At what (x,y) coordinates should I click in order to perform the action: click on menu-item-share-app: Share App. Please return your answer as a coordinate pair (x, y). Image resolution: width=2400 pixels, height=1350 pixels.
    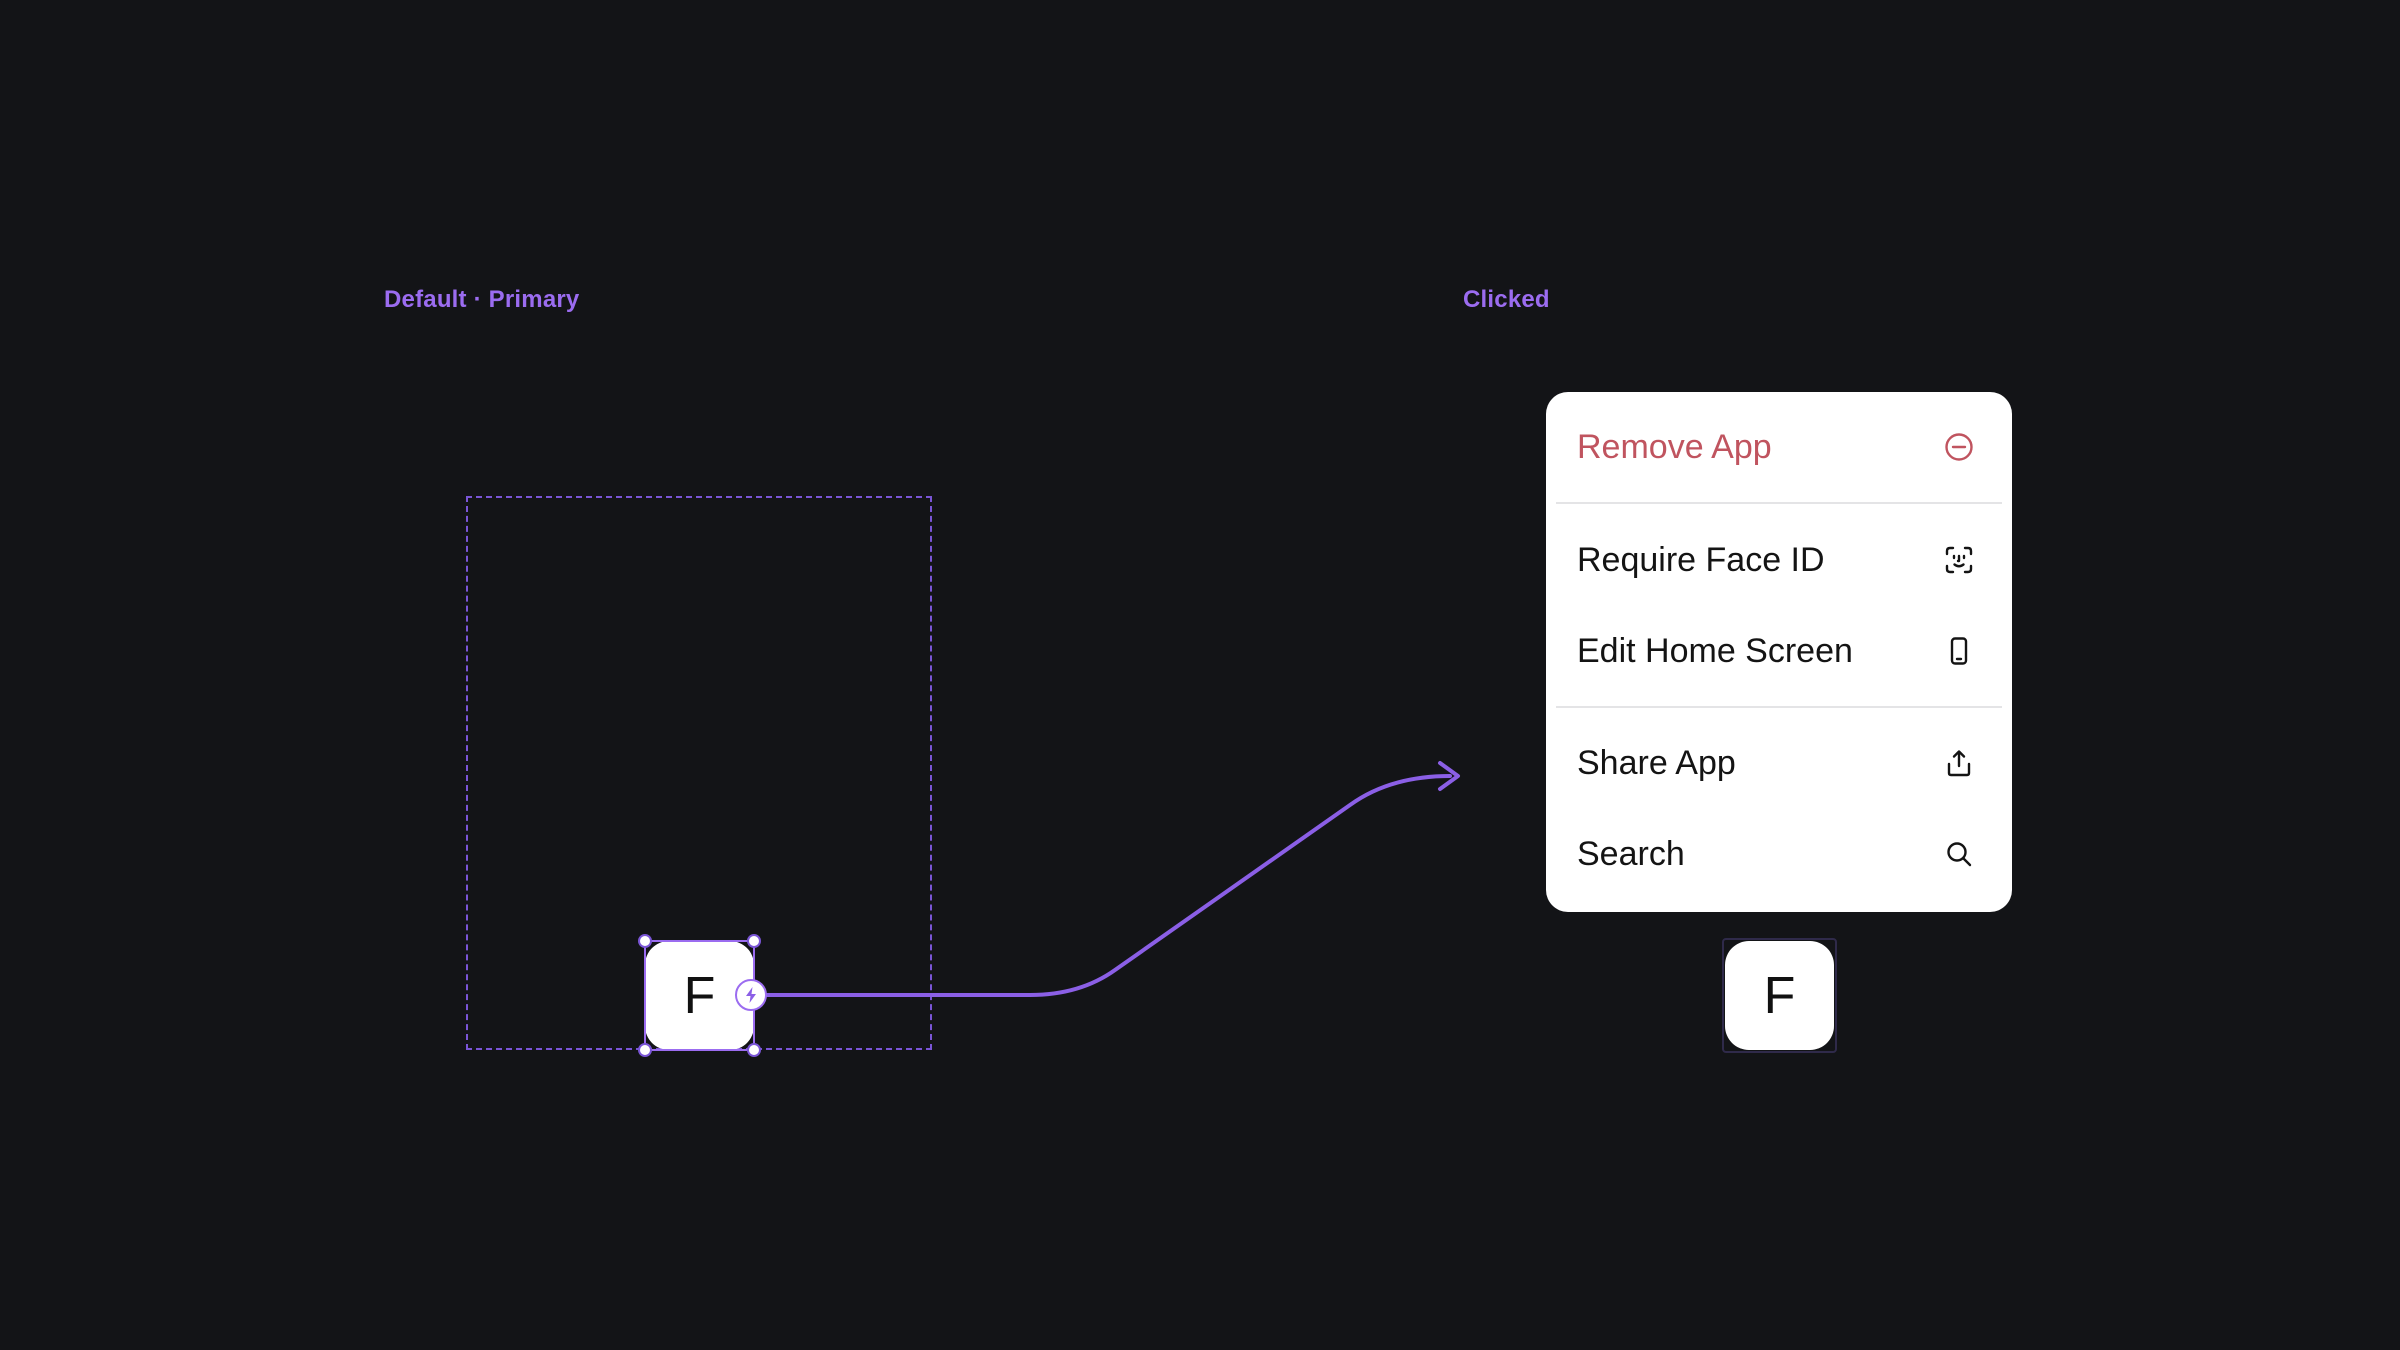
    Looking at the image, I should click on (1779, 763).